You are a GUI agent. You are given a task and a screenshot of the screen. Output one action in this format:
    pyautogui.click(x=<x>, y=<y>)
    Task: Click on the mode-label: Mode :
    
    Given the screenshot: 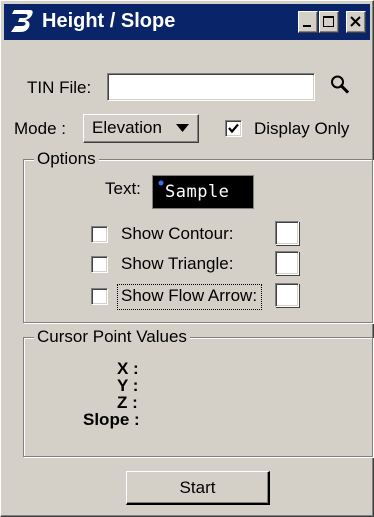 What is the action you would take?
    pyautogui.click(x=40, y=128)
    